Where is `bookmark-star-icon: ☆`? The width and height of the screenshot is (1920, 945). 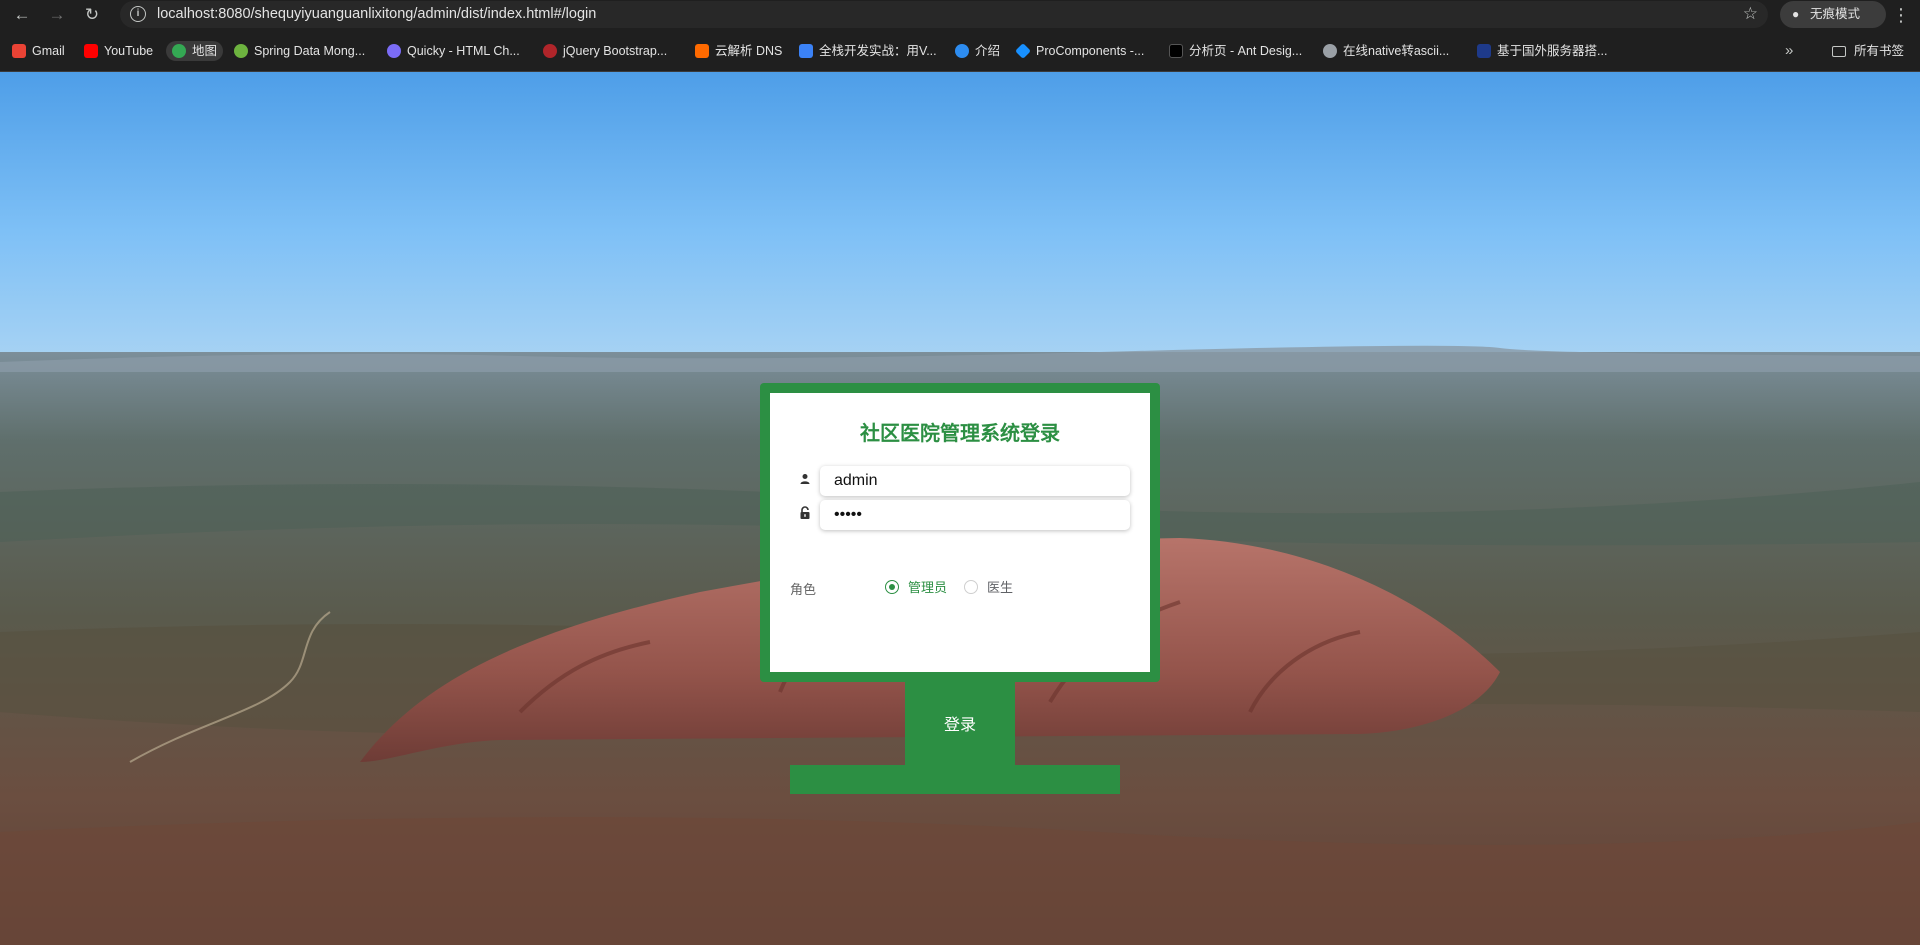 bookmark-star-icon: ☆ is located at coordinates (1750, 14).